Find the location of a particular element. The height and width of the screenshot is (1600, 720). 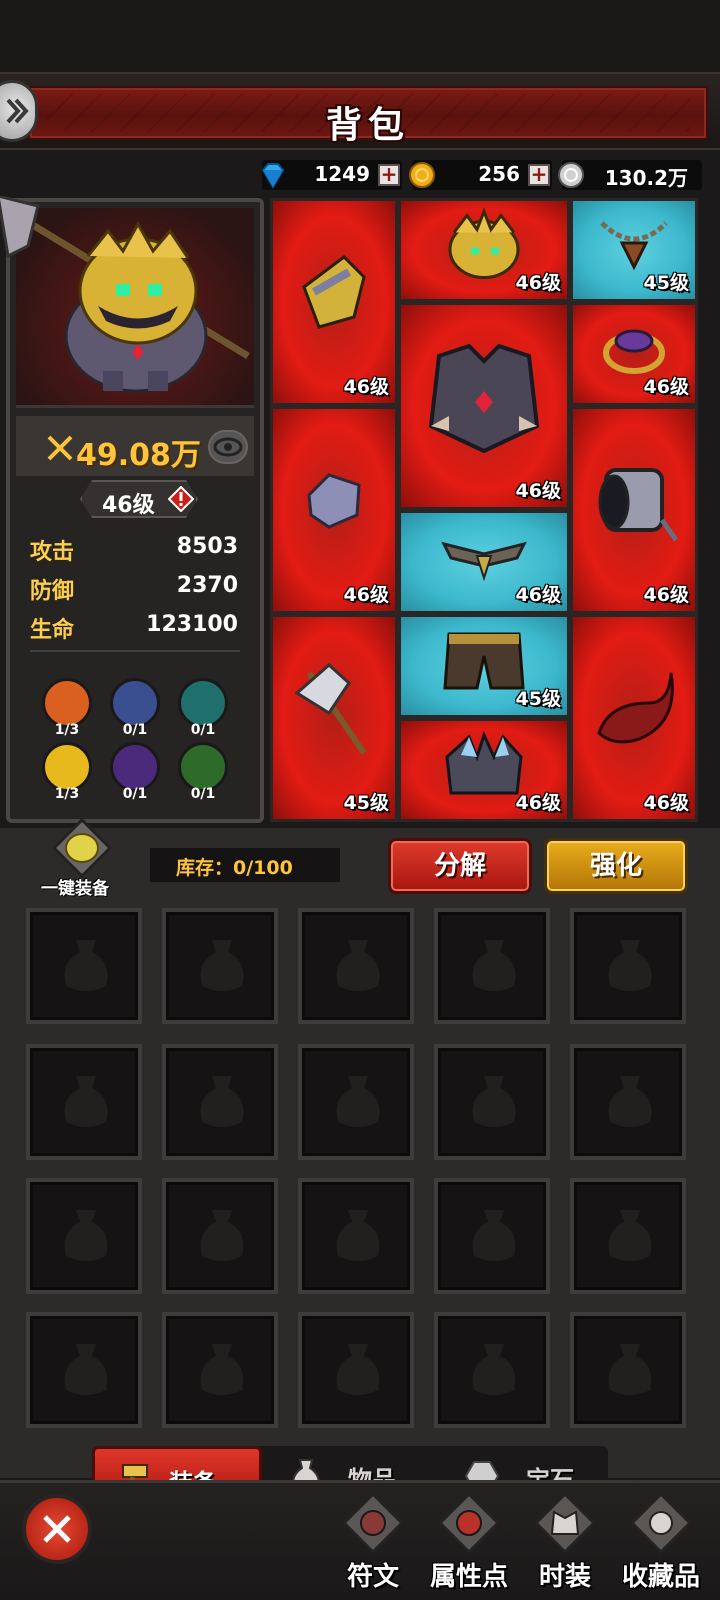

equip-slot-bracer: 46级 is located at coordinates (634, 510).